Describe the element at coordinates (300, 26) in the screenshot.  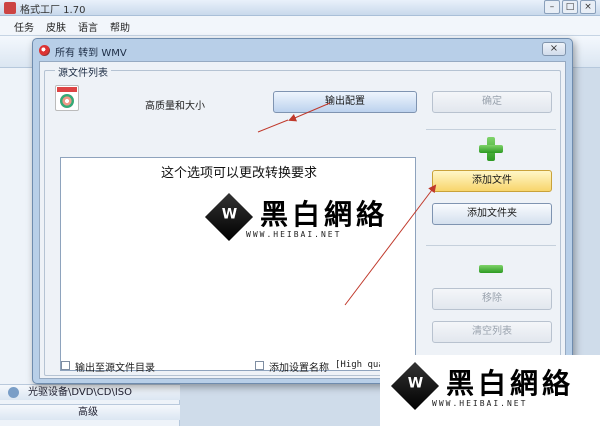
I see `menubar: 任务 皮肤 语言 帮助` at that location.